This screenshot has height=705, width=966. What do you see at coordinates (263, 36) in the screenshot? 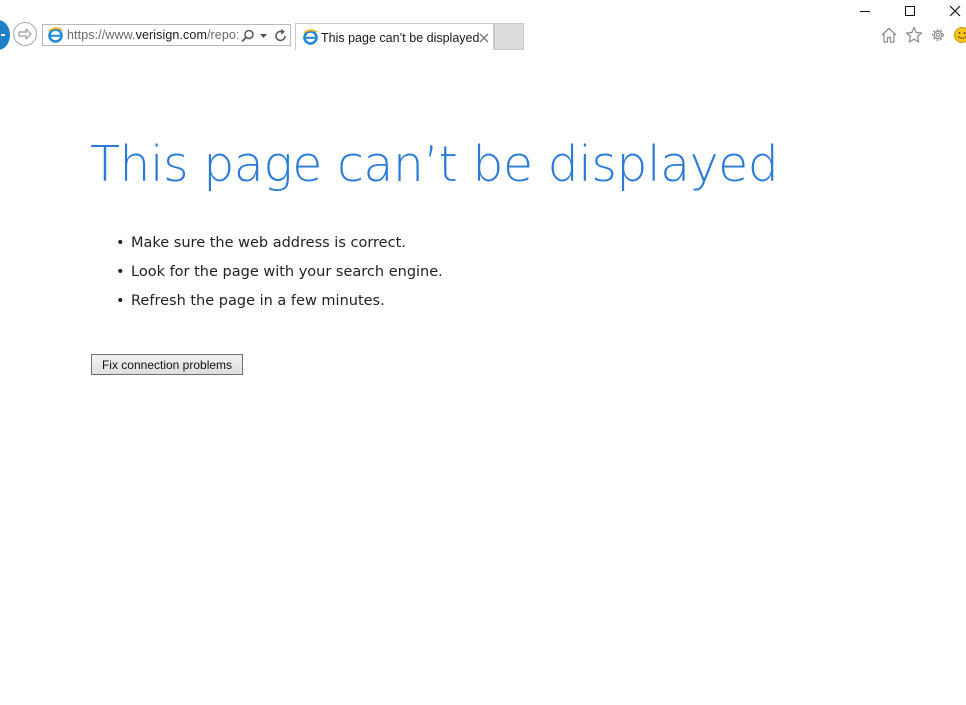
I see `chevron-down-icon` at bounding box center [263, 36].